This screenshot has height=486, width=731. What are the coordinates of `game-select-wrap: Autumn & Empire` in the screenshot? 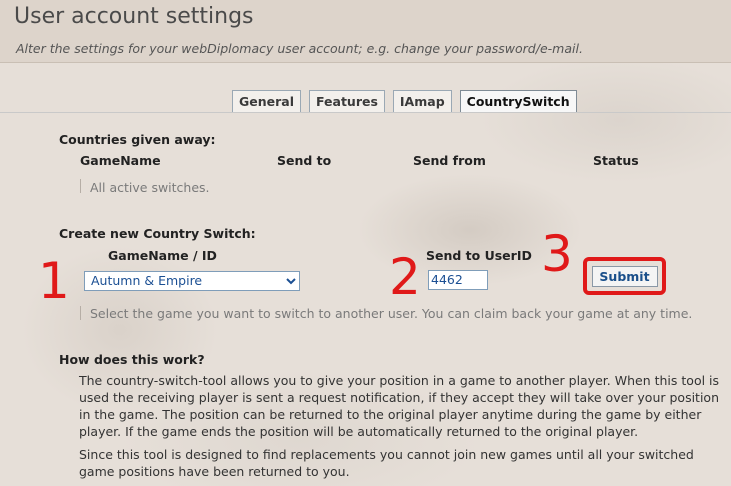 It's located at (192, 280).